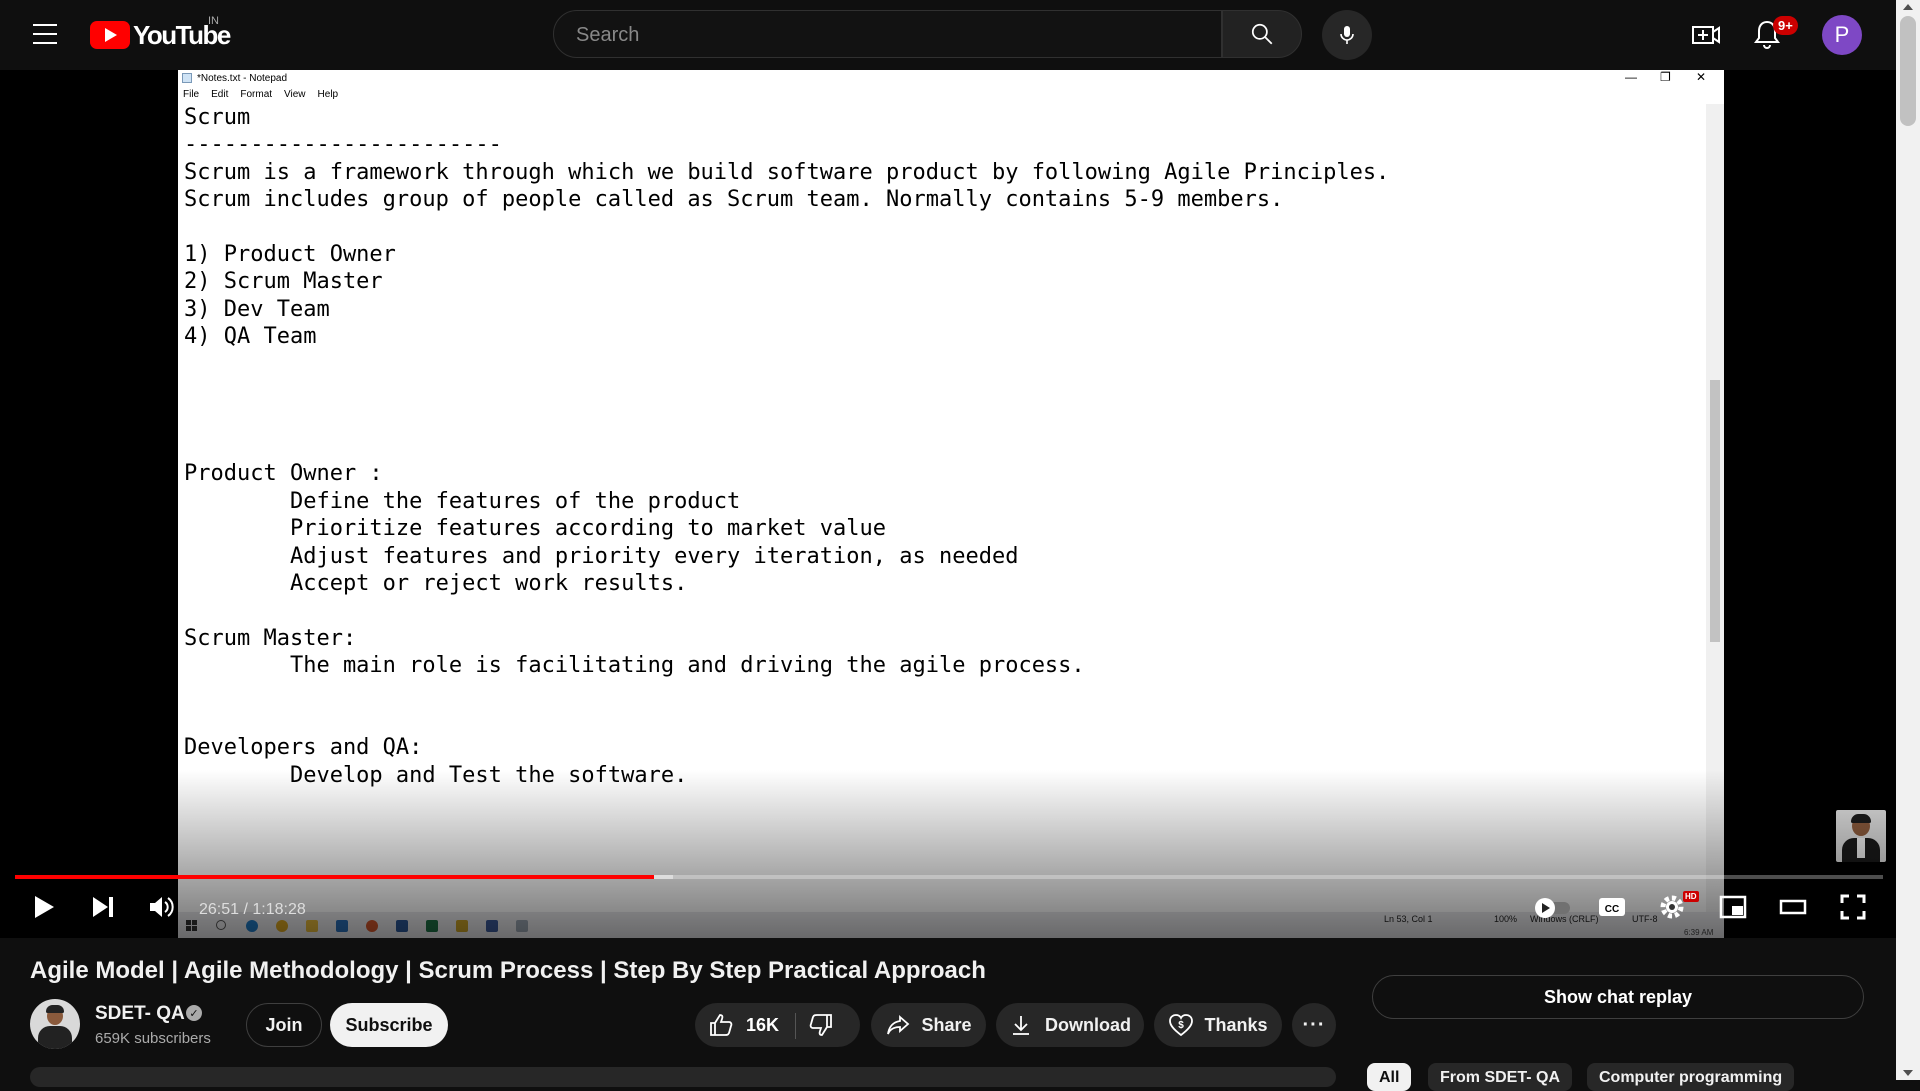  I want to click on page-scrollbar, so click(1908, 540).